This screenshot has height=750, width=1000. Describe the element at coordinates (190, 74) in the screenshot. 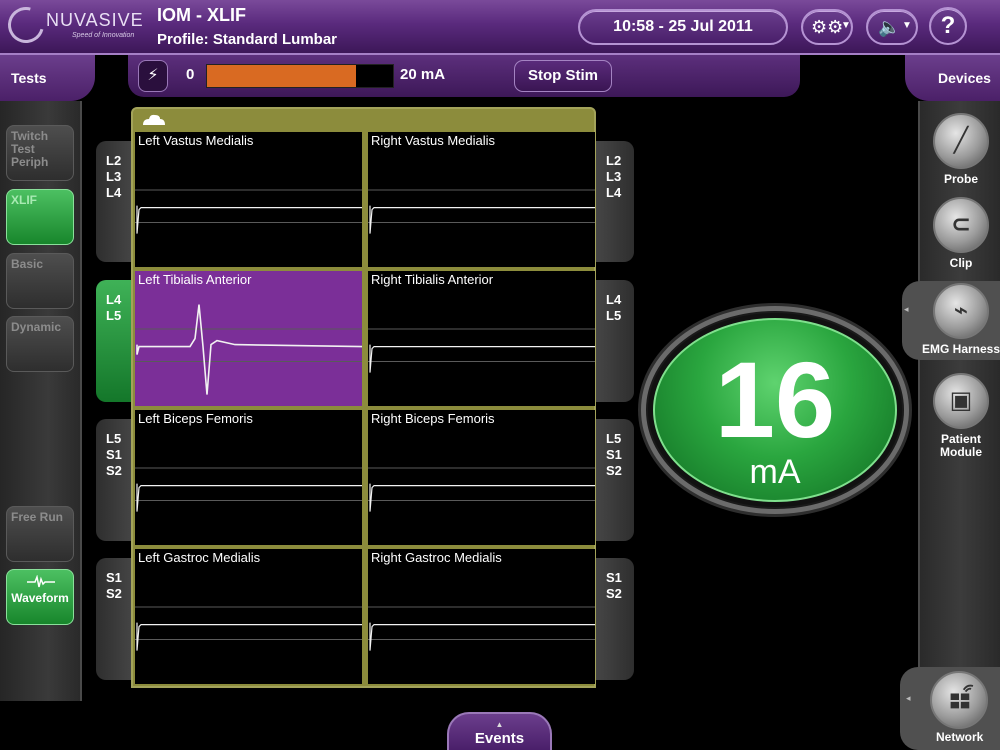

I see `stim-min-label: 0` at that location.